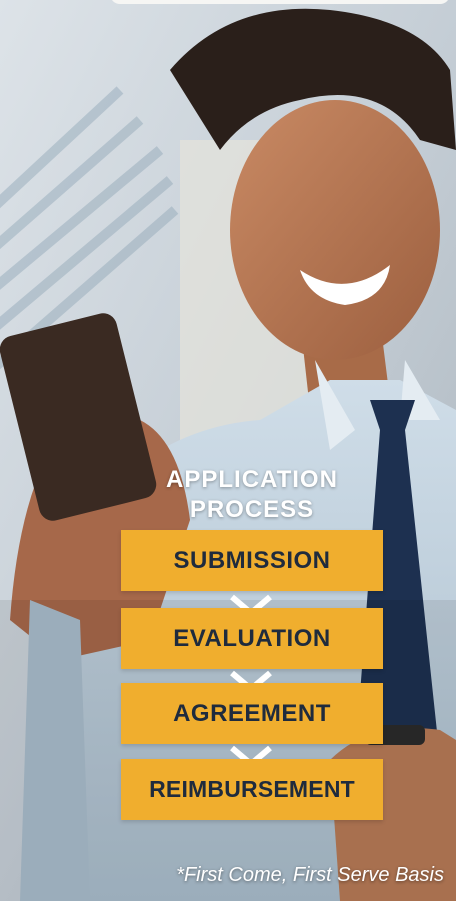 This screenshot has height=901, width=456. What do you see at coordinates (252, 560) in the screenshot?
I see `step-submission: SUBMISSION` at bounding box center [252, 560].